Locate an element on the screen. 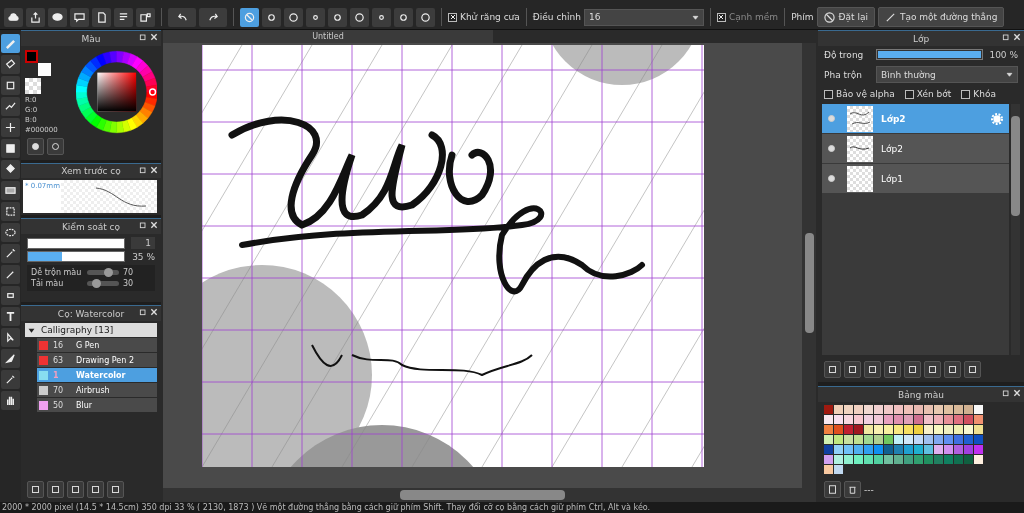 The image size is (1024, 513). brush-name: G Pen is located at coordinates (88, 345).